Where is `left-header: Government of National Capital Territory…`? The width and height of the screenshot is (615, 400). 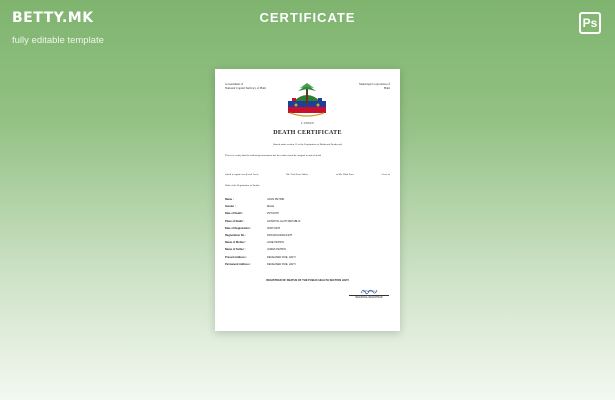
left-header: Government of National Capital Territory… is located at coordinates (246, 86).